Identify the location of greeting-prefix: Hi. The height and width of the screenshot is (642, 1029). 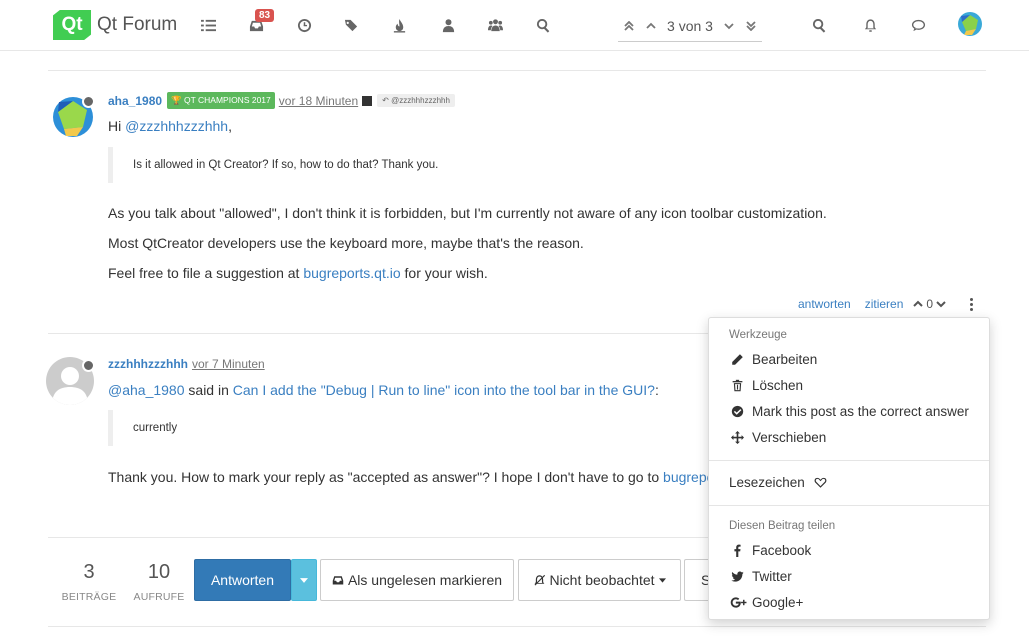
(117, 126).